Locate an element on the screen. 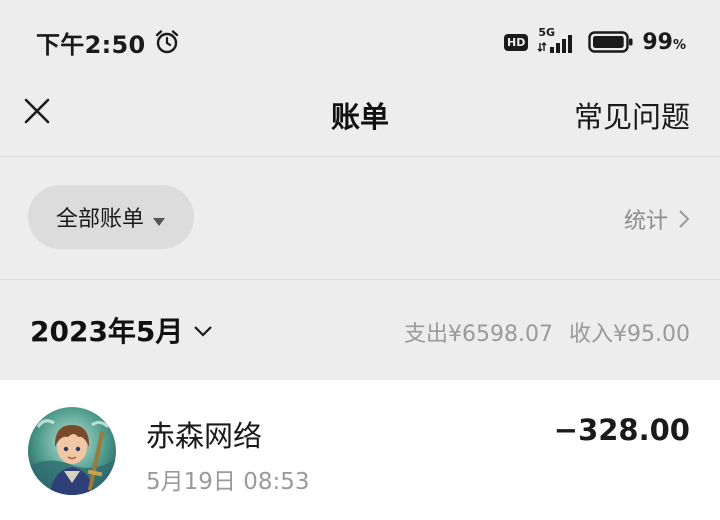 The height and width of the screenshot is (520, 720). statistics-label: 统计 is located at coordinates (645, 221).